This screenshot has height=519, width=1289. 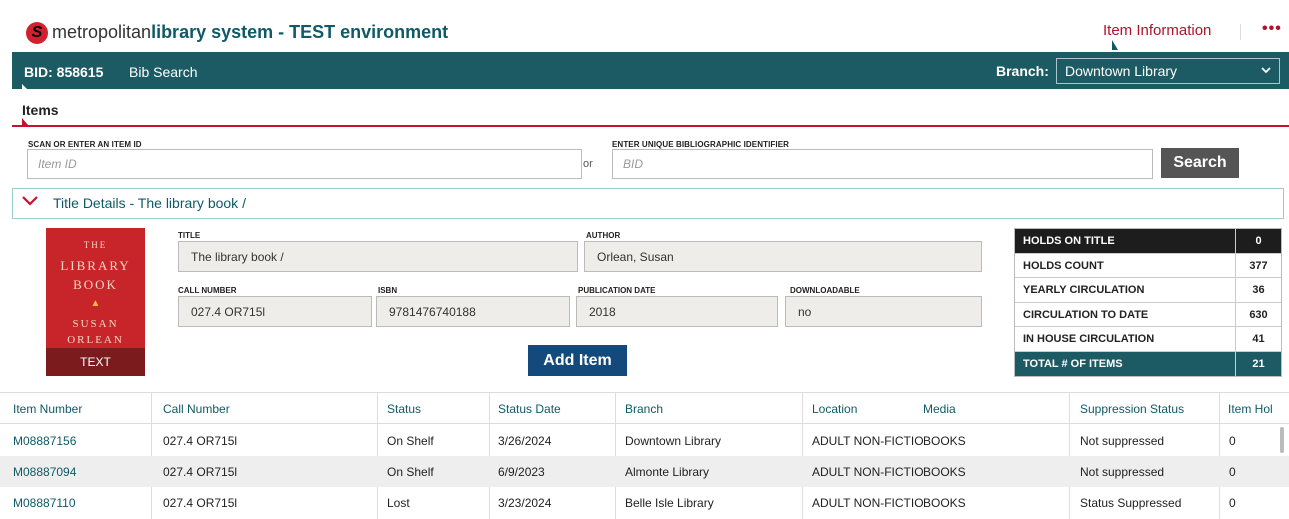 I want to click on column-header-item-holds: Item Hol, so click(x=1258, y=409).